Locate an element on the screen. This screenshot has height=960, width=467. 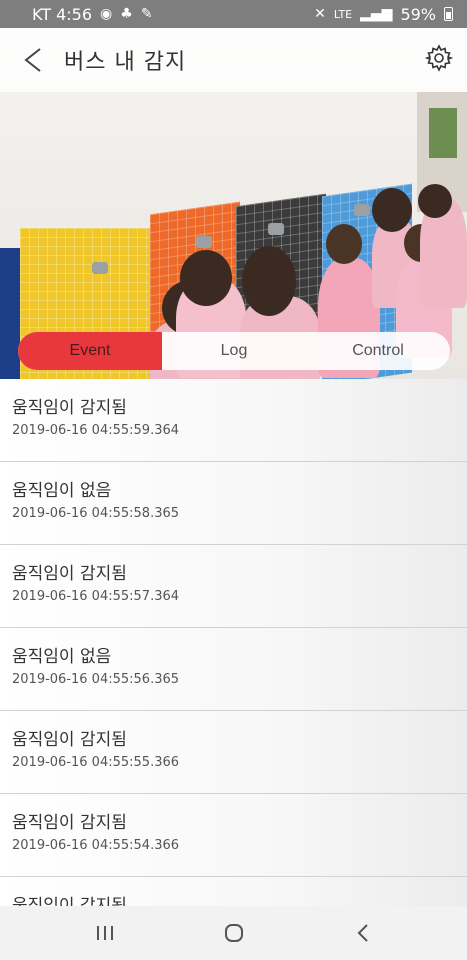
event-time: 2019-06-16 04:55:57.364 is located at coordinates (96, 596).